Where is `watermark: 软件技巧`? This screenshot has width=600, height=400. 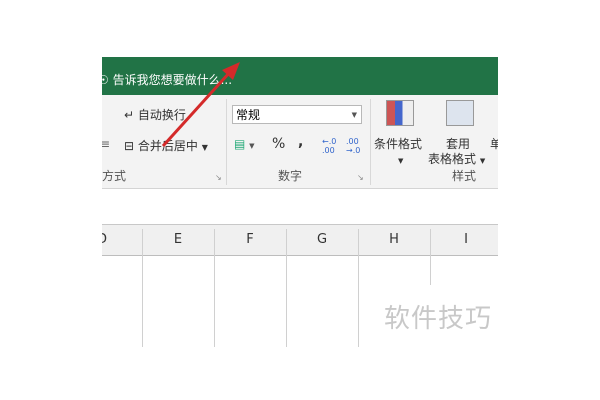
watermark: 软件技巧 is located at coordinates (438, 319).